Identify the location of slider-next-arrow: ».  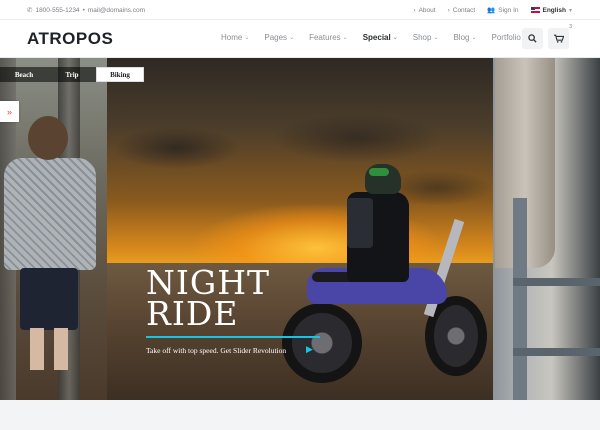
(9, 111).